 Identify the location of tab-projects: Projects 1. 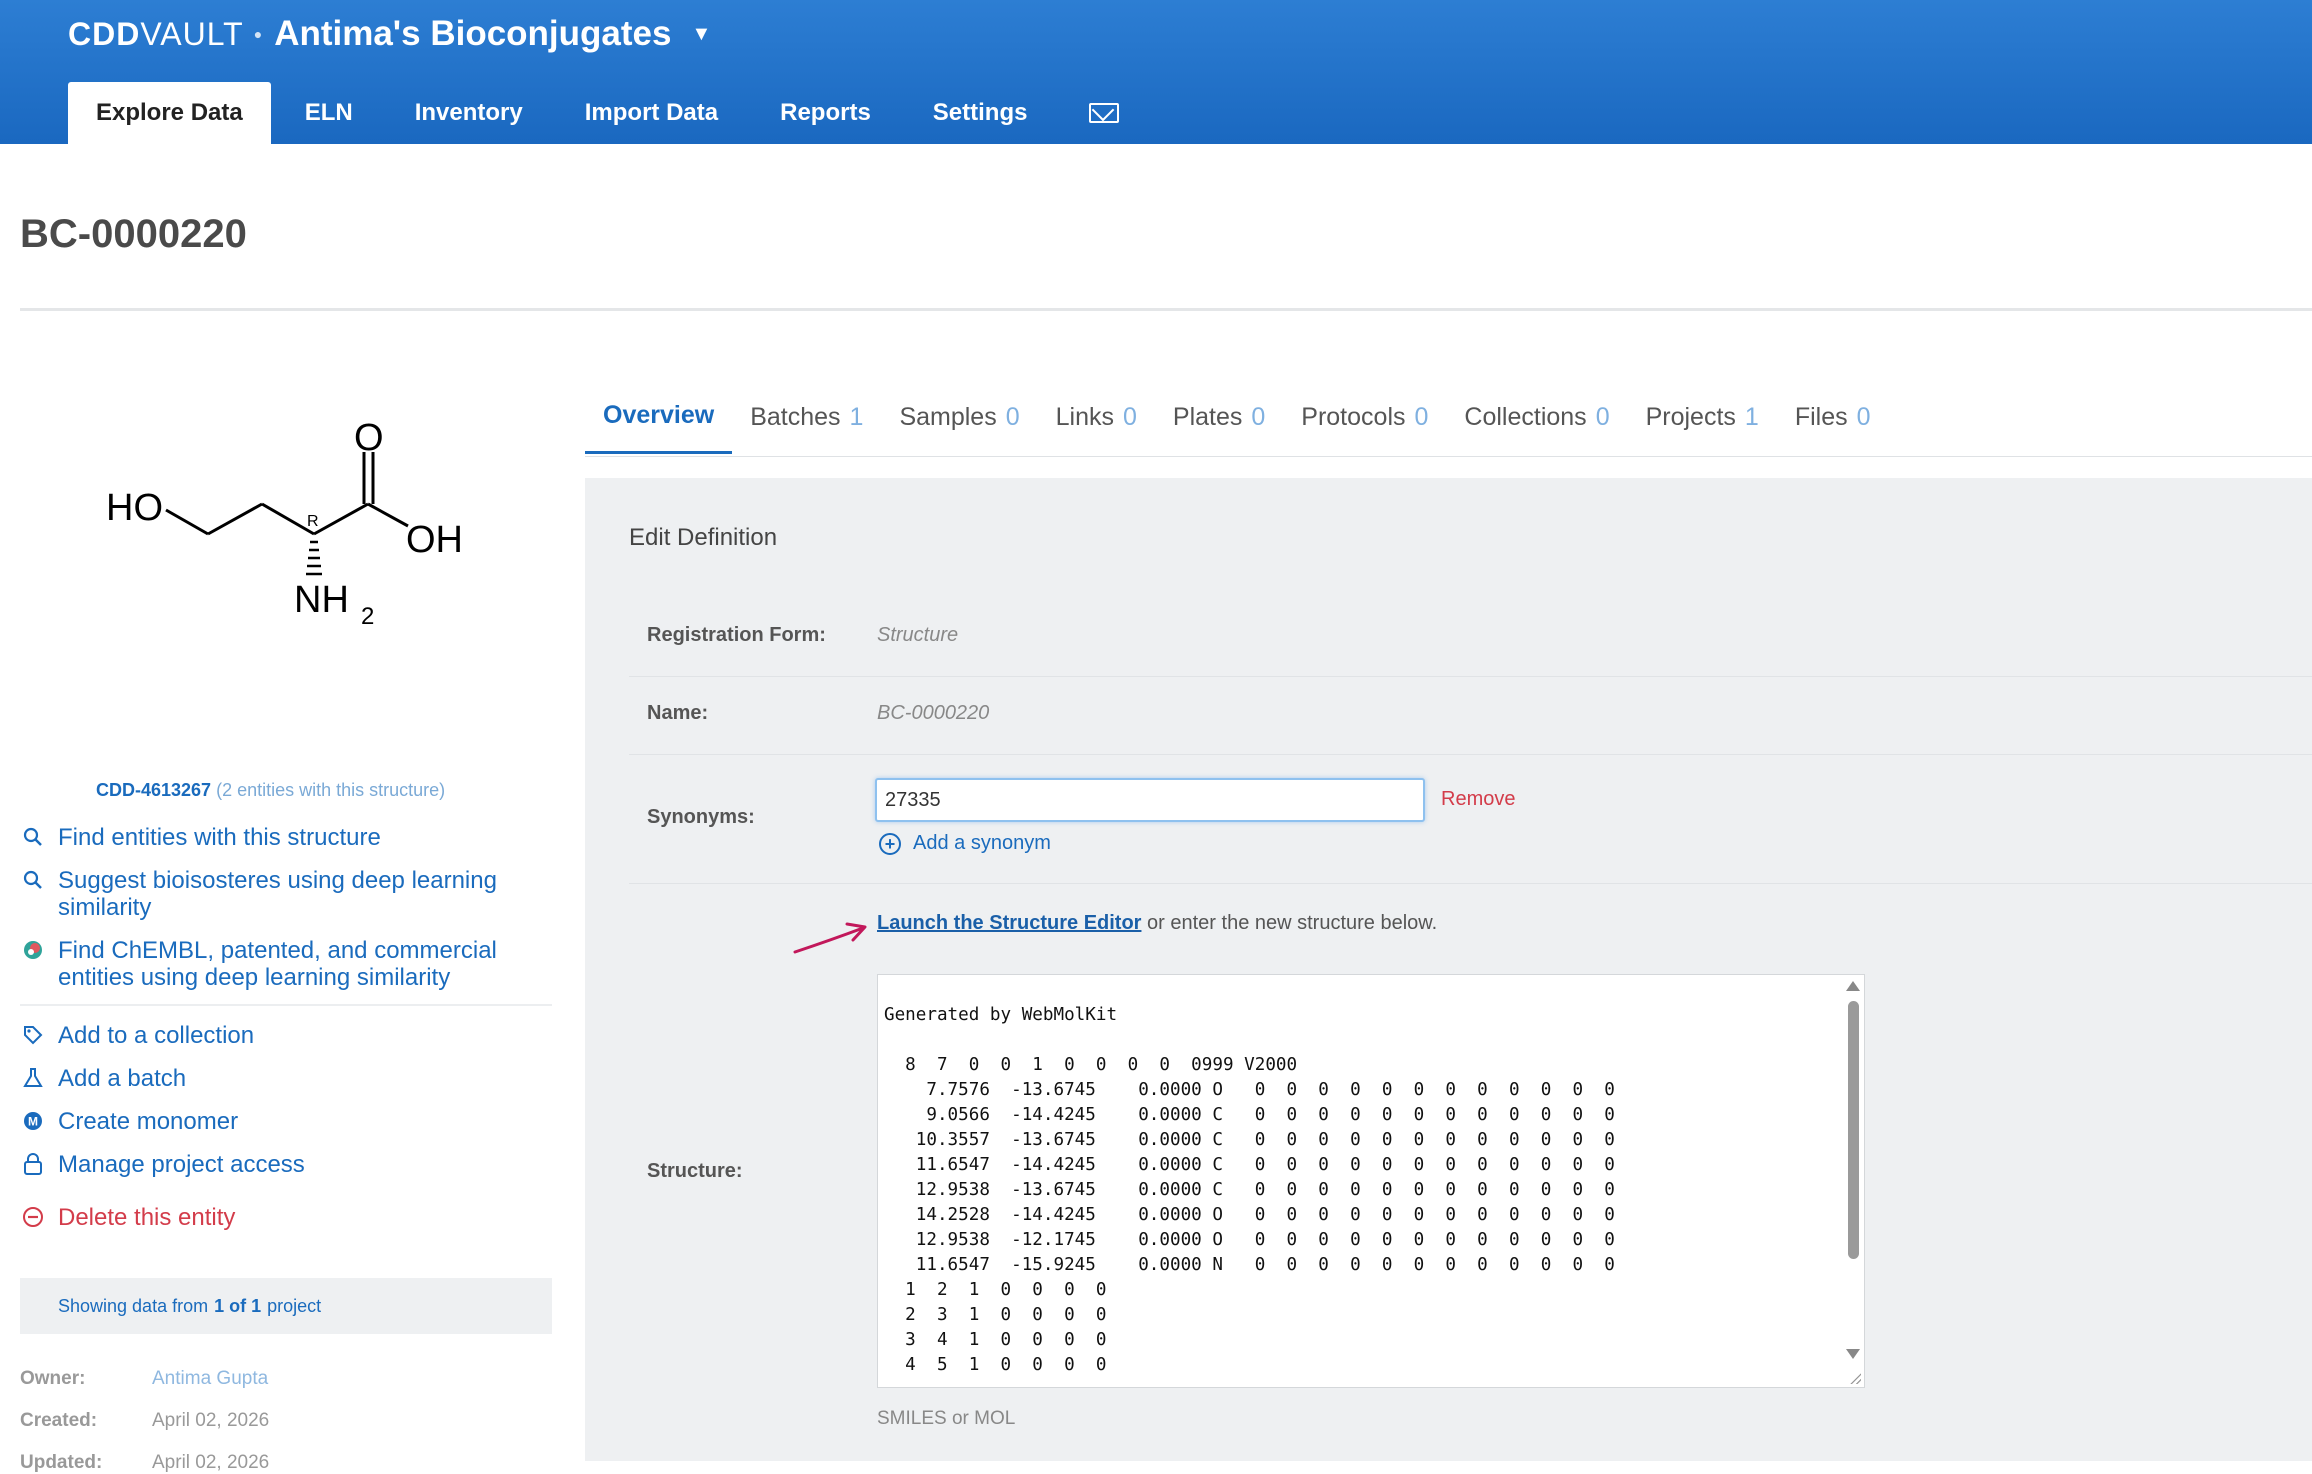
(1702, 417).